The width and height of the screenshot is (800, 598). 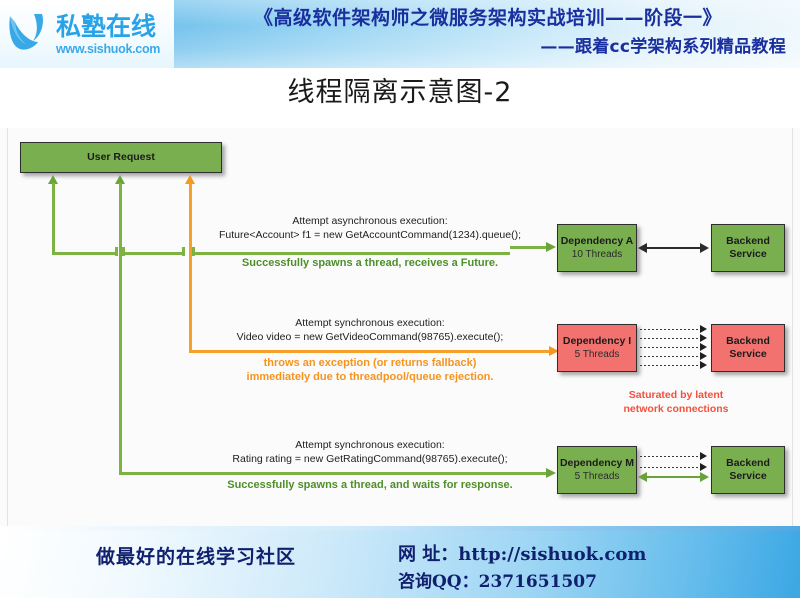 I want to click on row1-connector-arrow-left, so click(x=642, y=248).